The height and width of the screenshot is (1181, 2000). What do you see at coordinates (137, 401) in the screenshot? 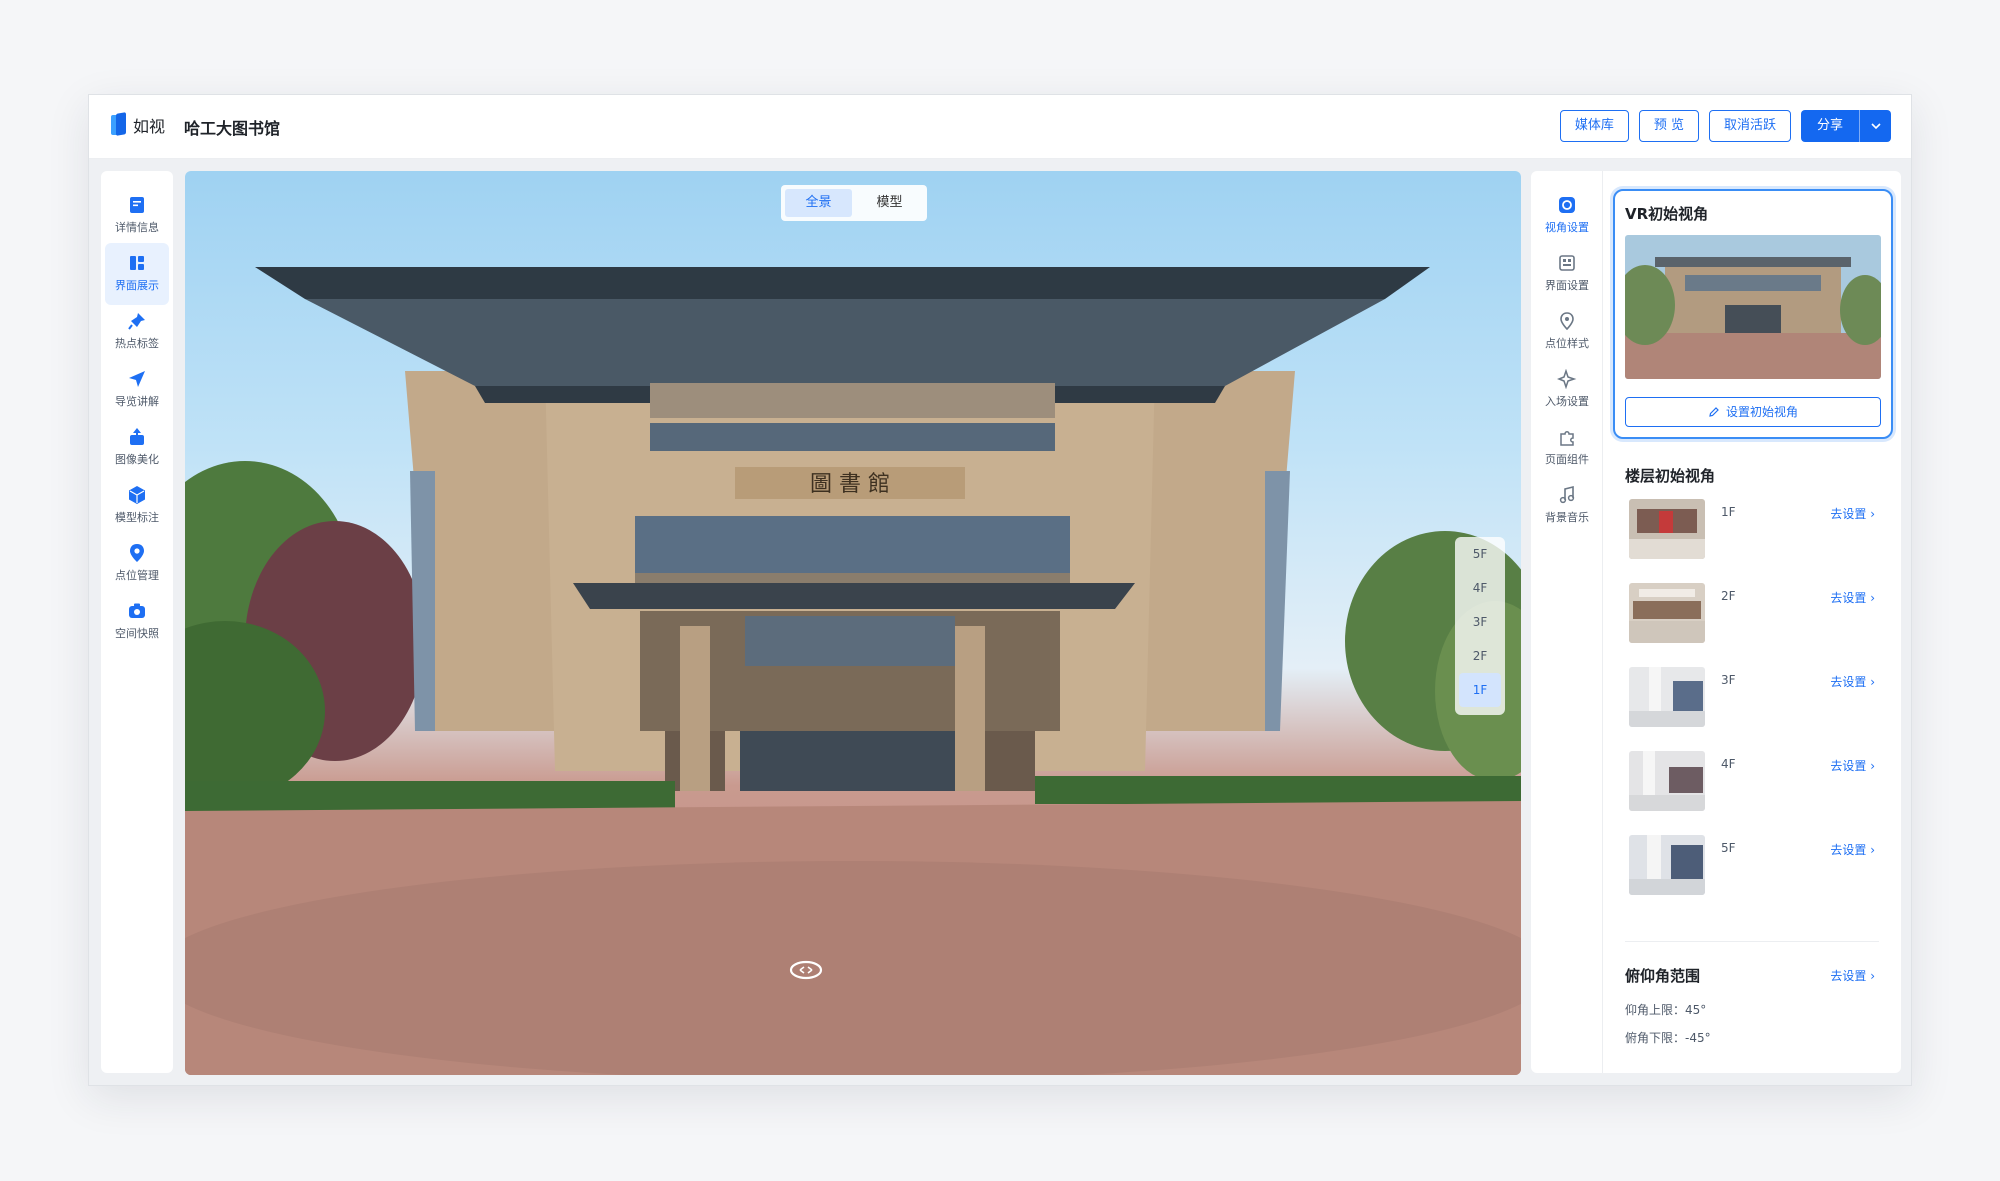
I see `nav-label: 导览讲解` at bounding box center [137, 401].